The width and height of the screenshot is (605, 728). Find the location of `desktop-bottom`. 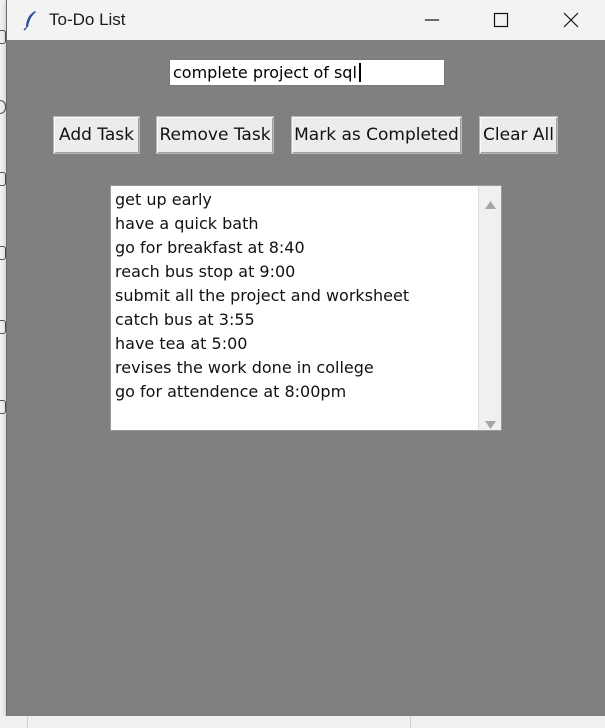

desktop-bottom is located at coordinates (302, 722).